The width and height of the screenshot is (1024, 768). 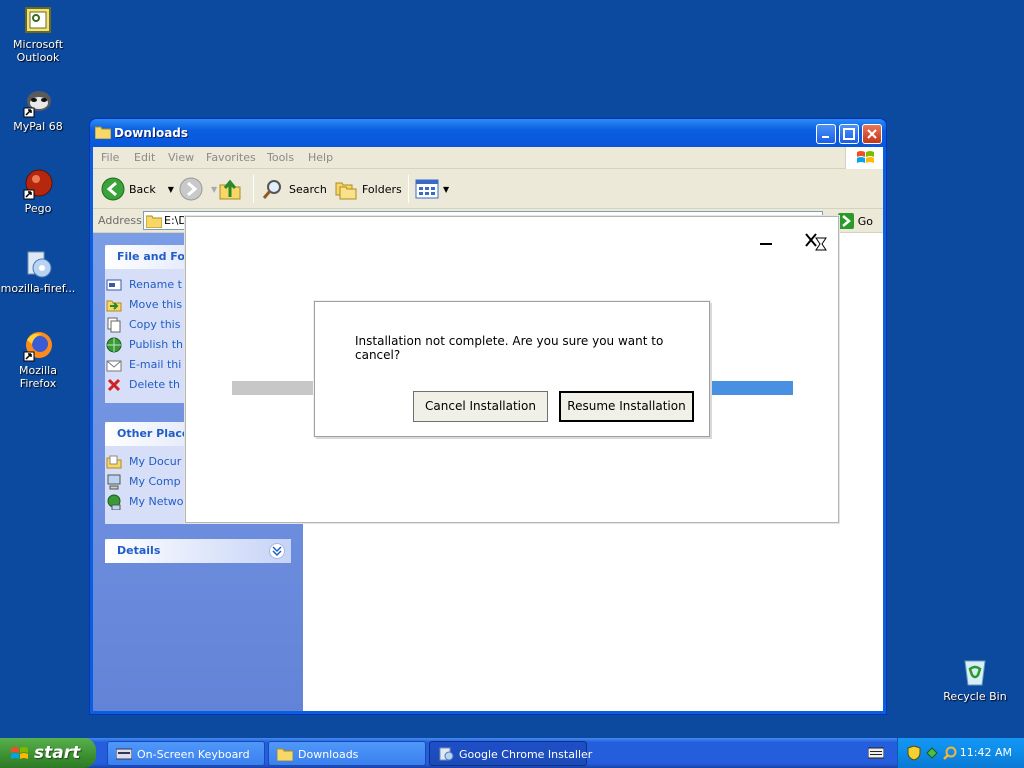 I want to click on expand-chevron-icon, so click(x=277, y=551).